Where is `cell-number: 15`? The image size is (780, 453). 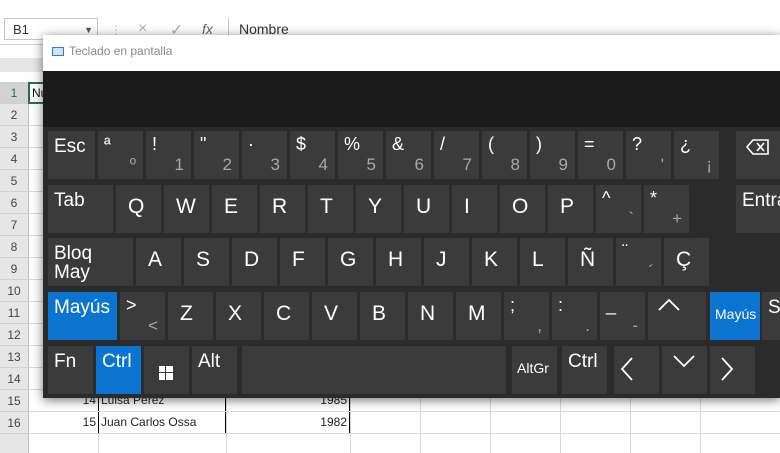
cell-number: 15 is located at coordinates (68, 422).